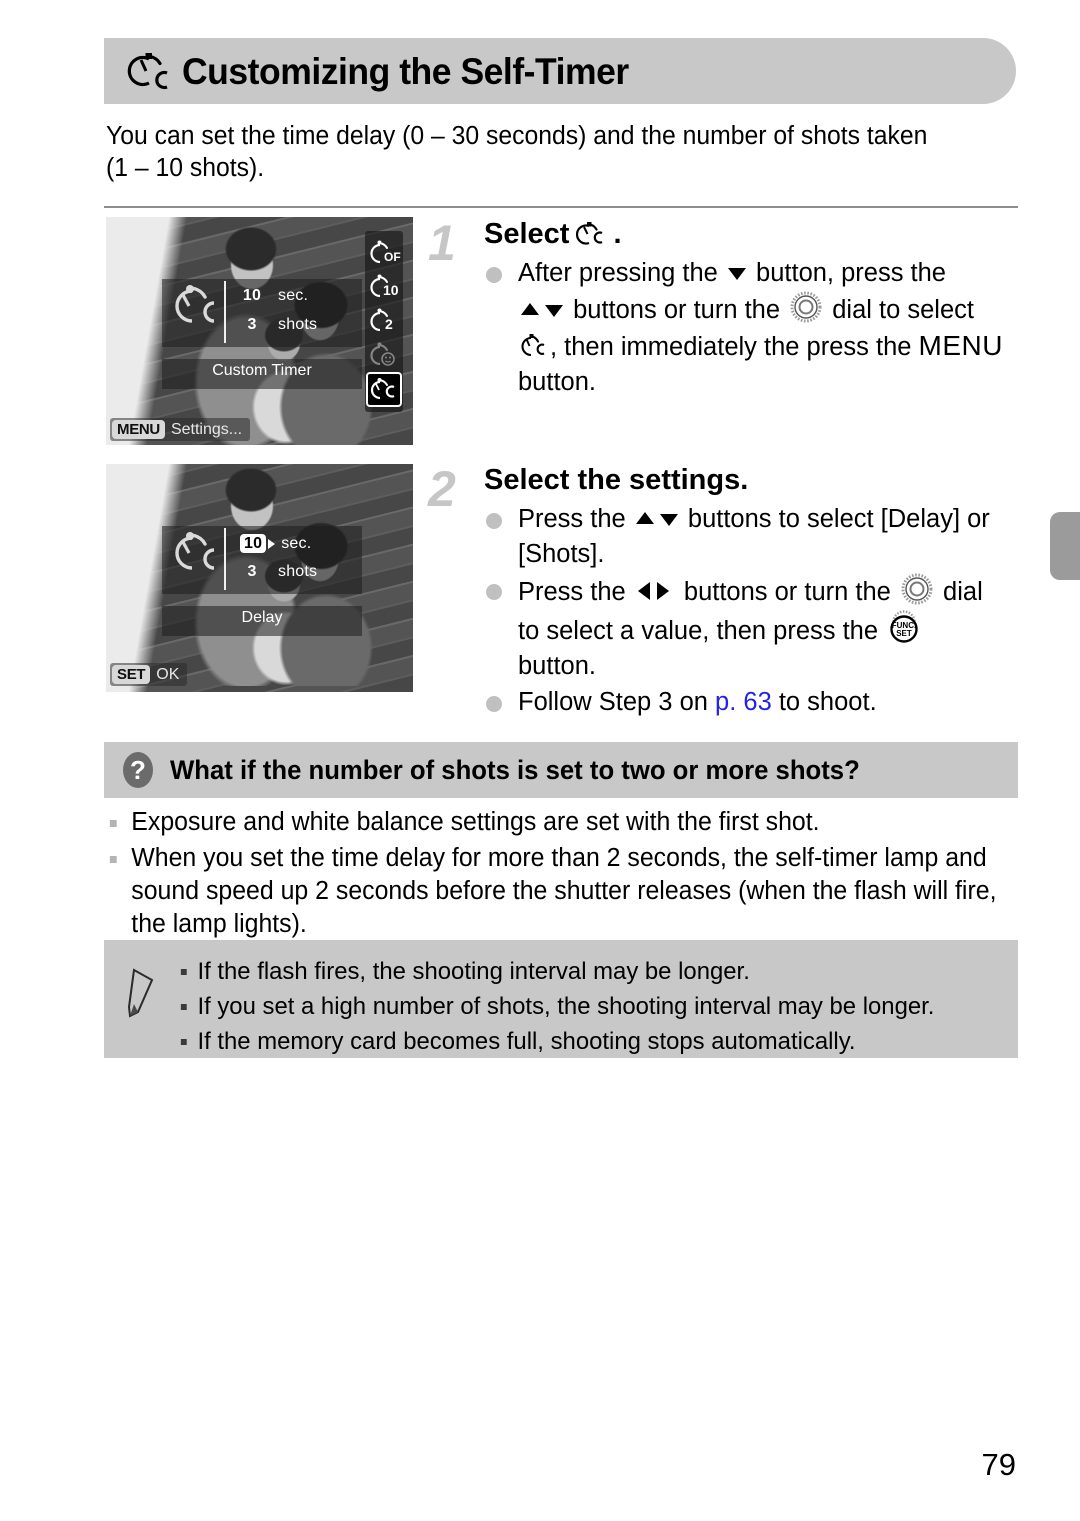 This screenshot has height=1521, width=1080. I want to click on value-right-arrow-icon, so click(272, 543).